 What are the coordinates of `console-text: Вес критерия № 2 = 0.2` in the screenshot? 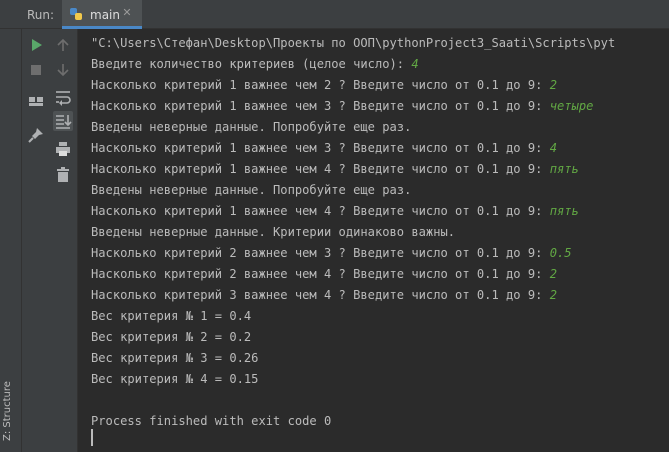 It's located at (171, 337).